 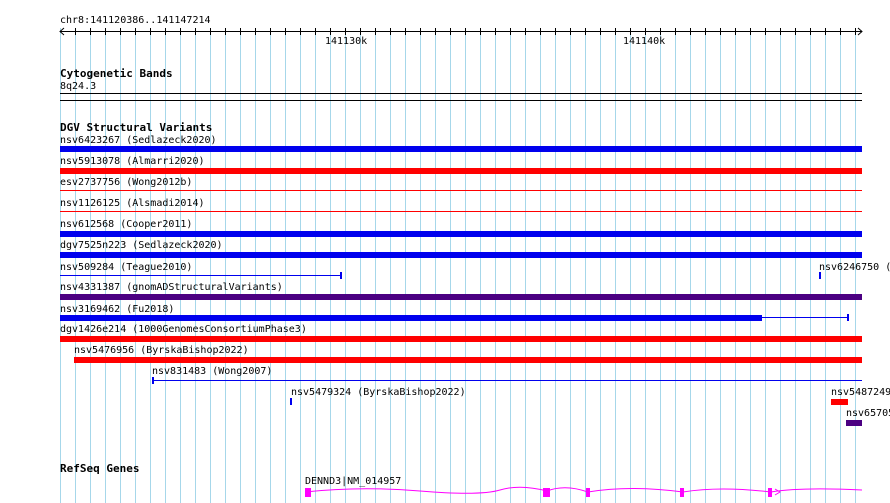 I want to click on gene-strand-arrow, so click(x=777, y=492).